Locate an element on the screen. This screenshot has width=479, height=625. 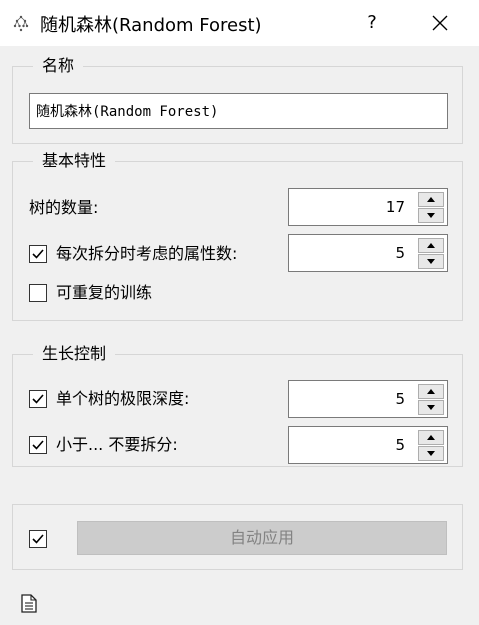
n-trees-label: 树的数量: is located at coordinates (64, 207).